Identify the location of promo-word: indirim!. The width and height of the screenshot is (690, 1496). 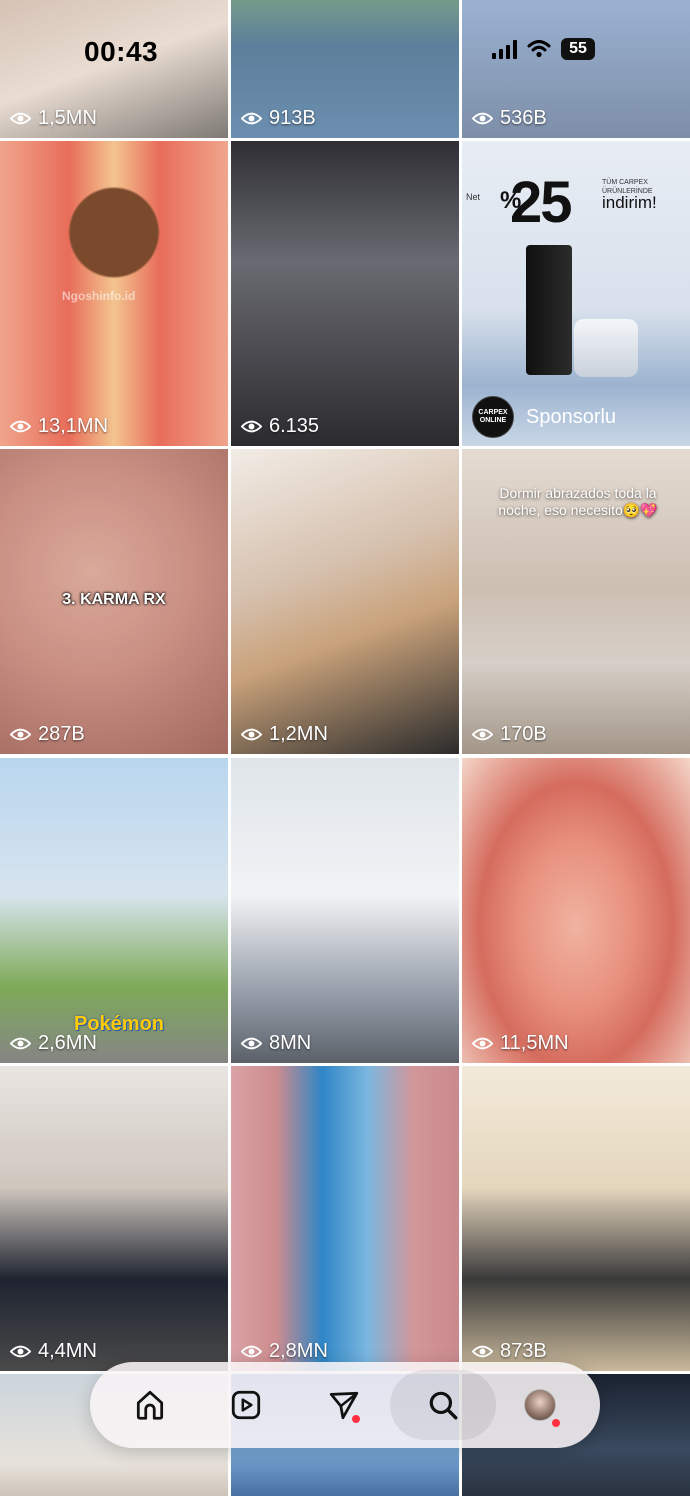
(629, 202).